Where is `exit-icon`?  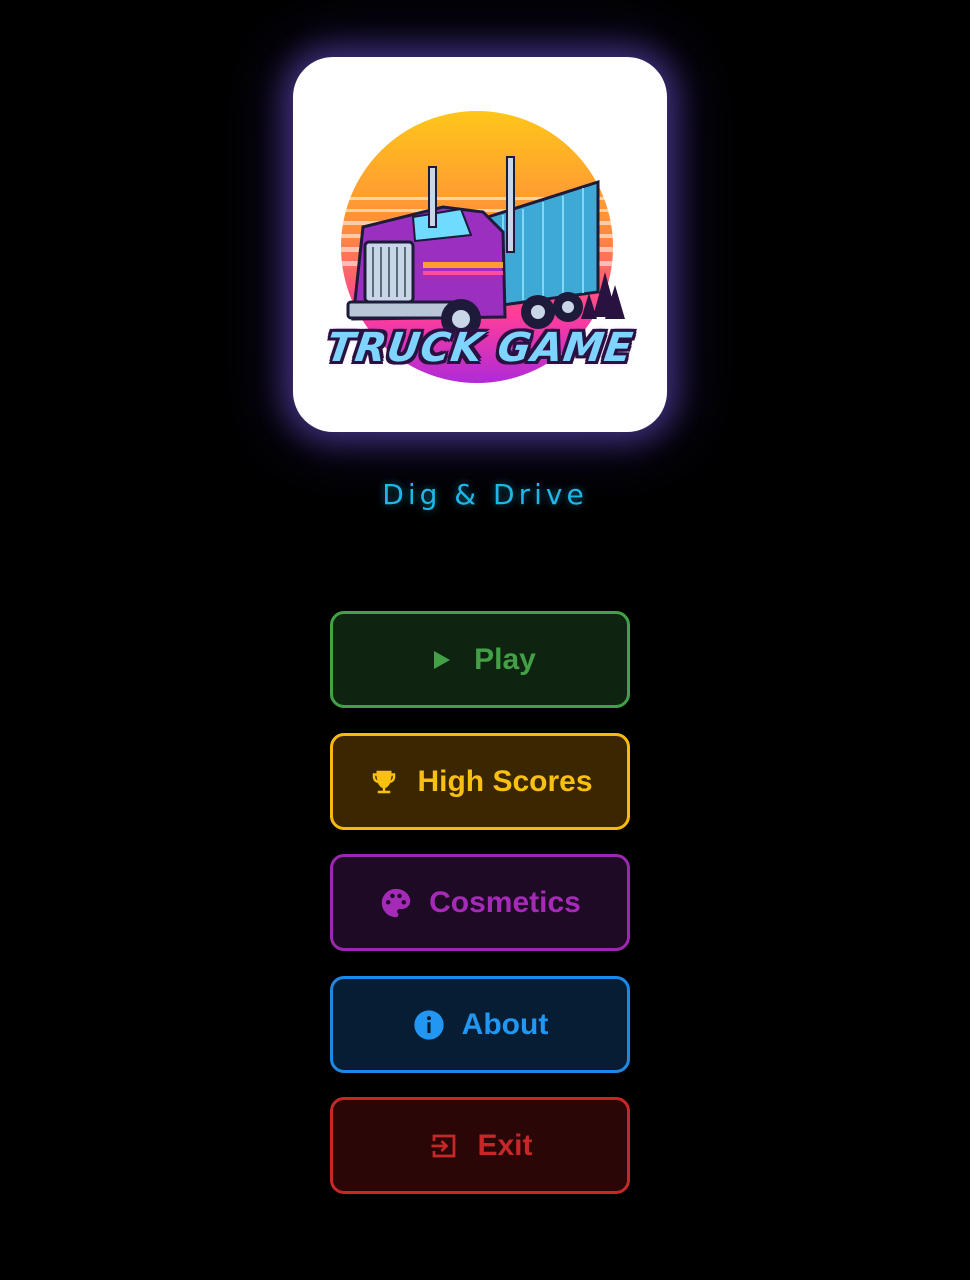
exit-icon is located at coordinates (444, 1146).